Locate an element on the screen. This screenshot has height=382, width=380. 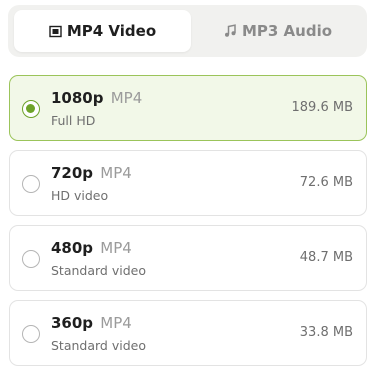
tab-mp3-audio: MP3 Audio is located at coordinates (278, 31).